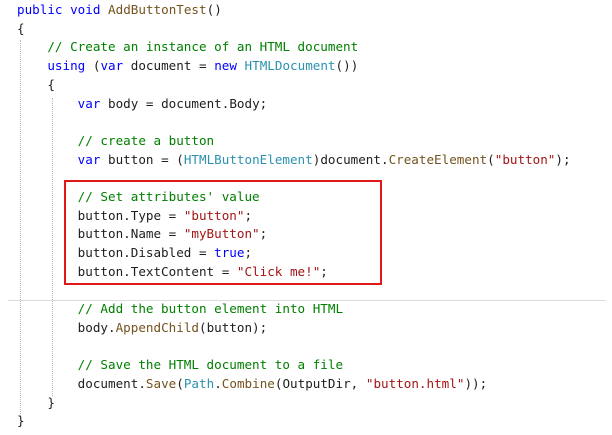 The image size is (612, 435). I want to click on code-token-method: AddButtonTest, so click(157, 9).